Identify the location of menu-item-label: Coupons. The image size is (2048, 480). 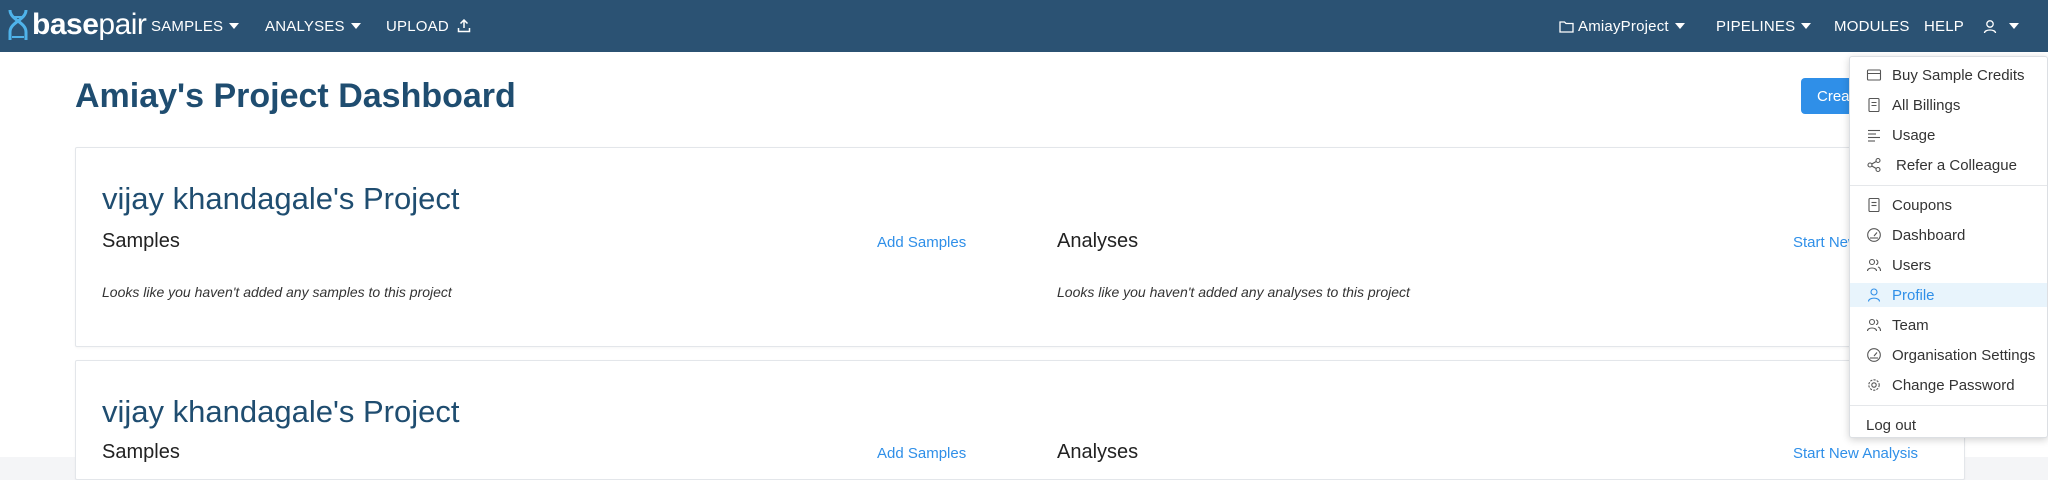
(1922, 205).